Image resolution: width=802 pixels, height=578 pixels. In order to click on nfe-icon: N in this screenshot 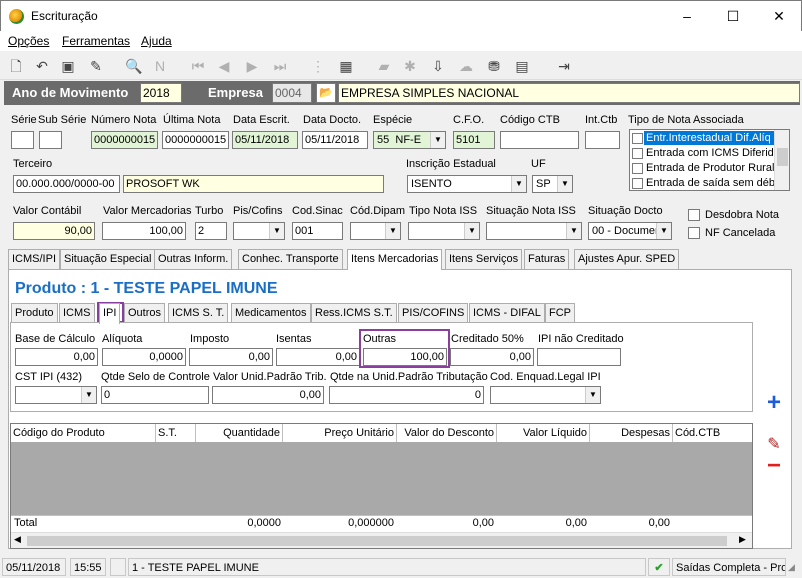, I will do `click(160, 66)`.